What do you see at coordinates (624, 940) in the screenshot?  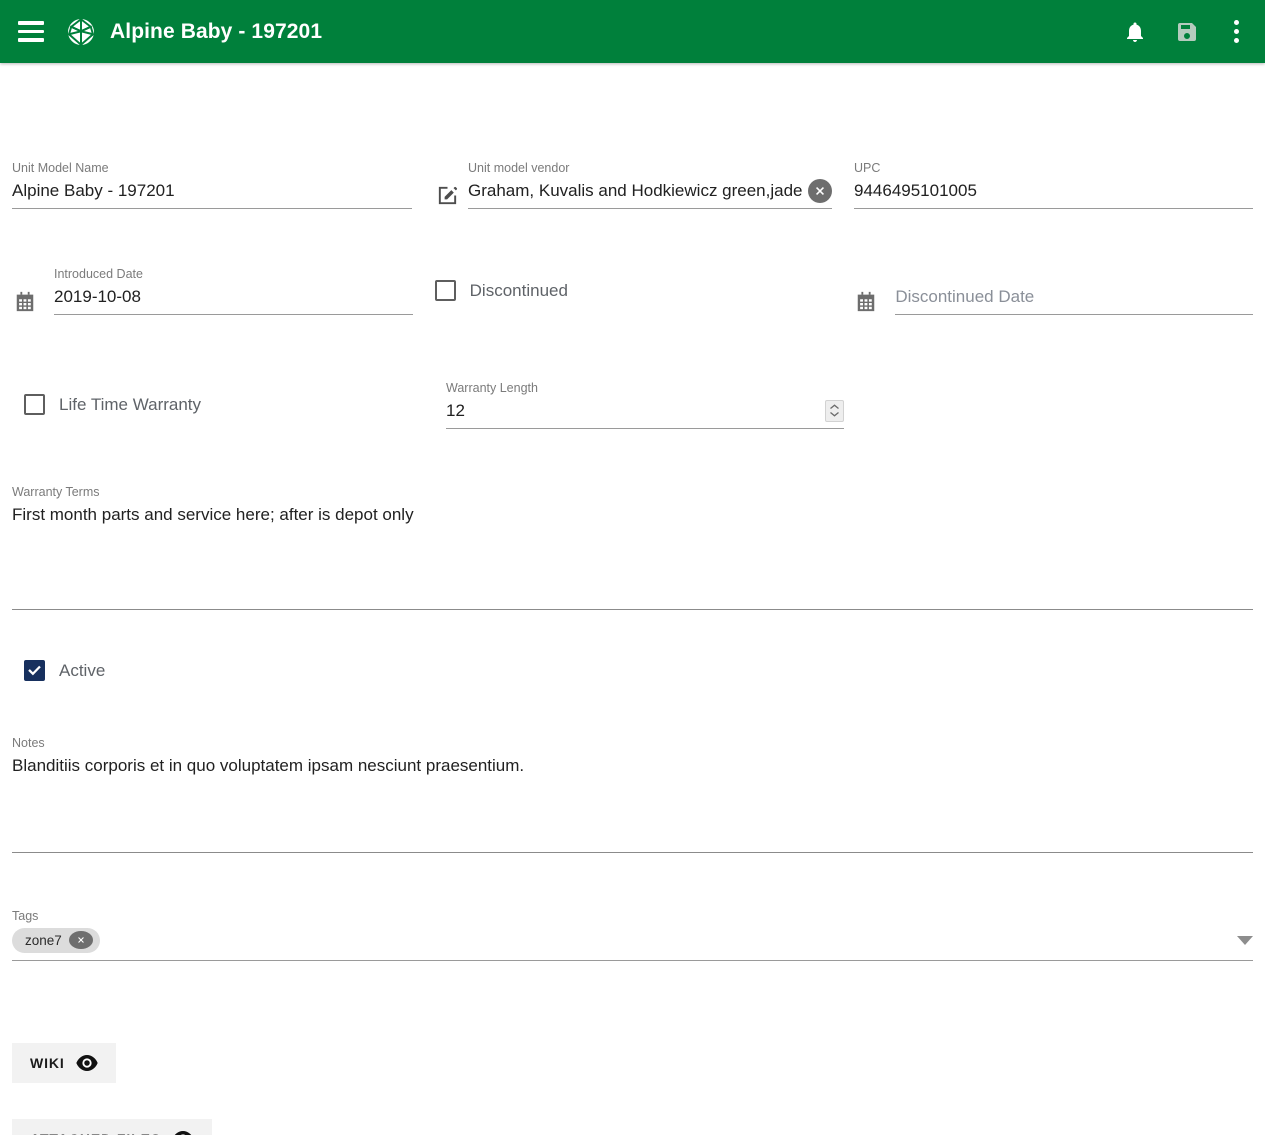 I see `tags-chip-list: zone7` at bounding box center [624, 940].